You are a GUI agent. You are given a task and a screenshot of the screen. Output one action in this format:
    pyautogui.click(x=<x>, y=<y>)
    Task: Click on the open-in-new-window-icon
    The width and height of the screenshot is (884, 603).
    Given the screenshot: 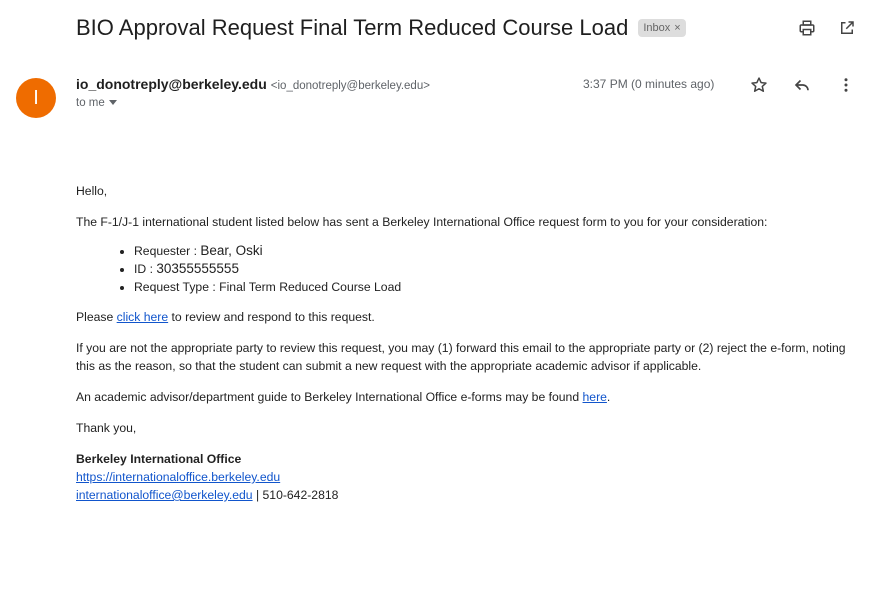 What is the action you would take?
    pyautogui.click(x=847, y=28)
    